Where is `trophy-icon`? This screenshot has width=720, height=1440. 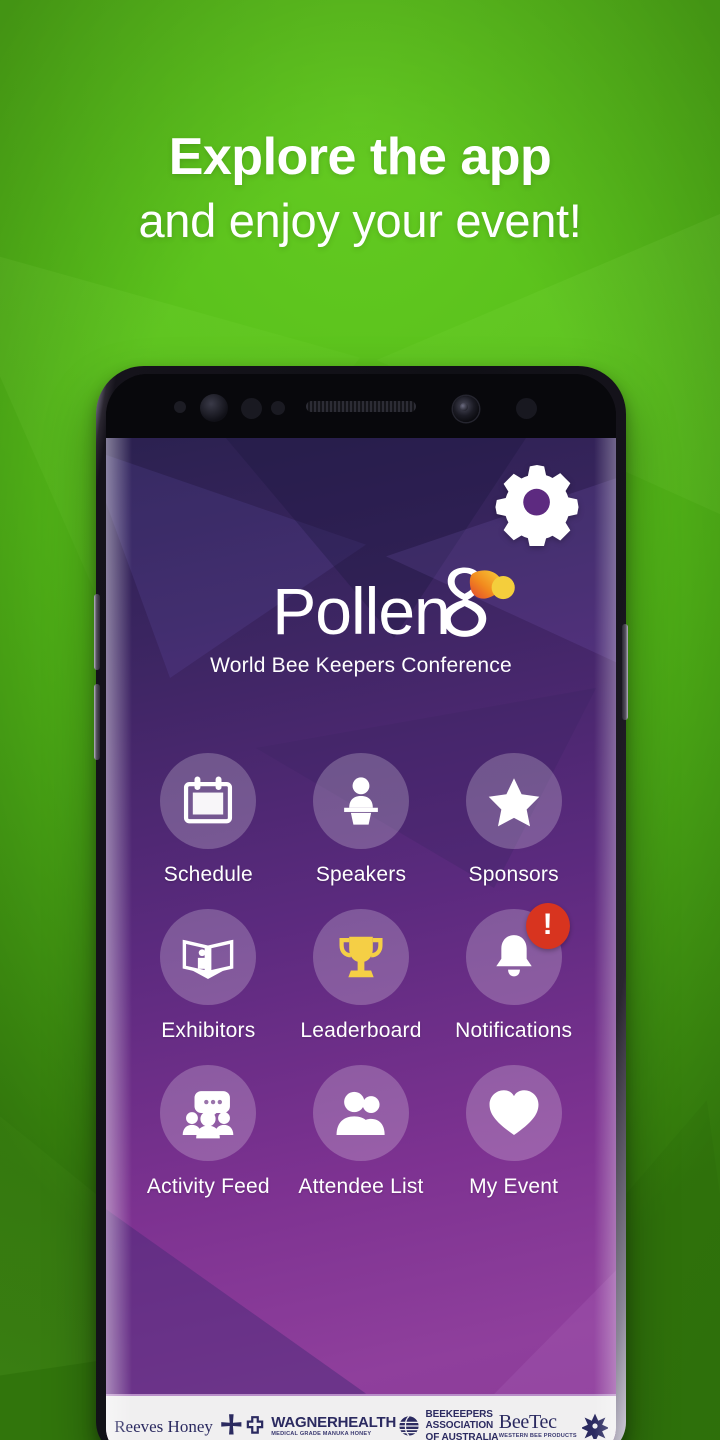
trophy-icon is located at coordinates (361, 957).